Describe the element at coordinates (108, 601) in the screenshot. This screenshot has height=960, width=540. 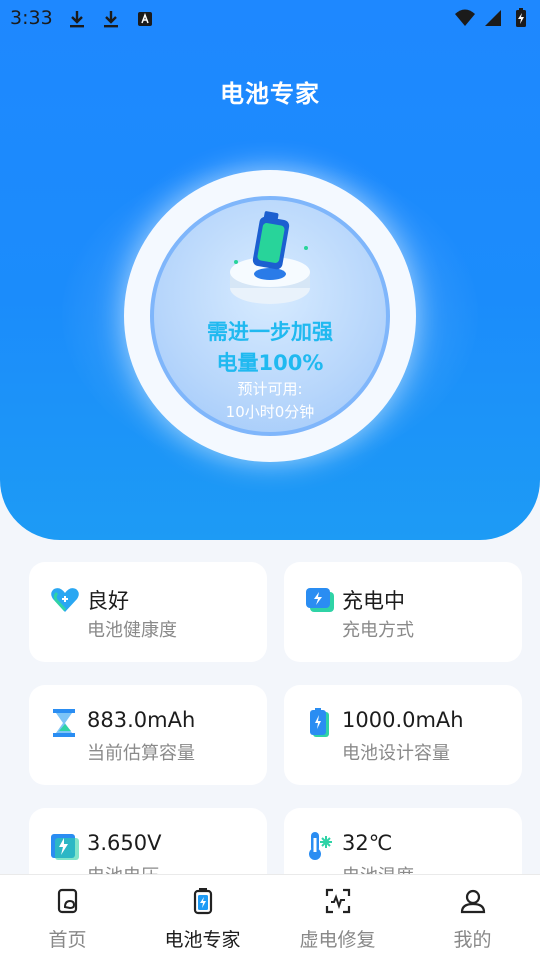
I see `card-value: 良好` at that location.